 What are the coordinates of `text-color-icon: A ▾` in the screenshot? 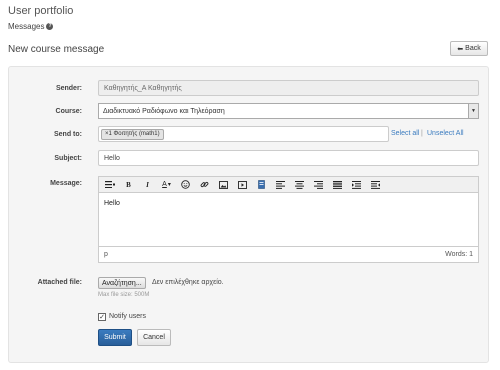 It's located at (166, 185).